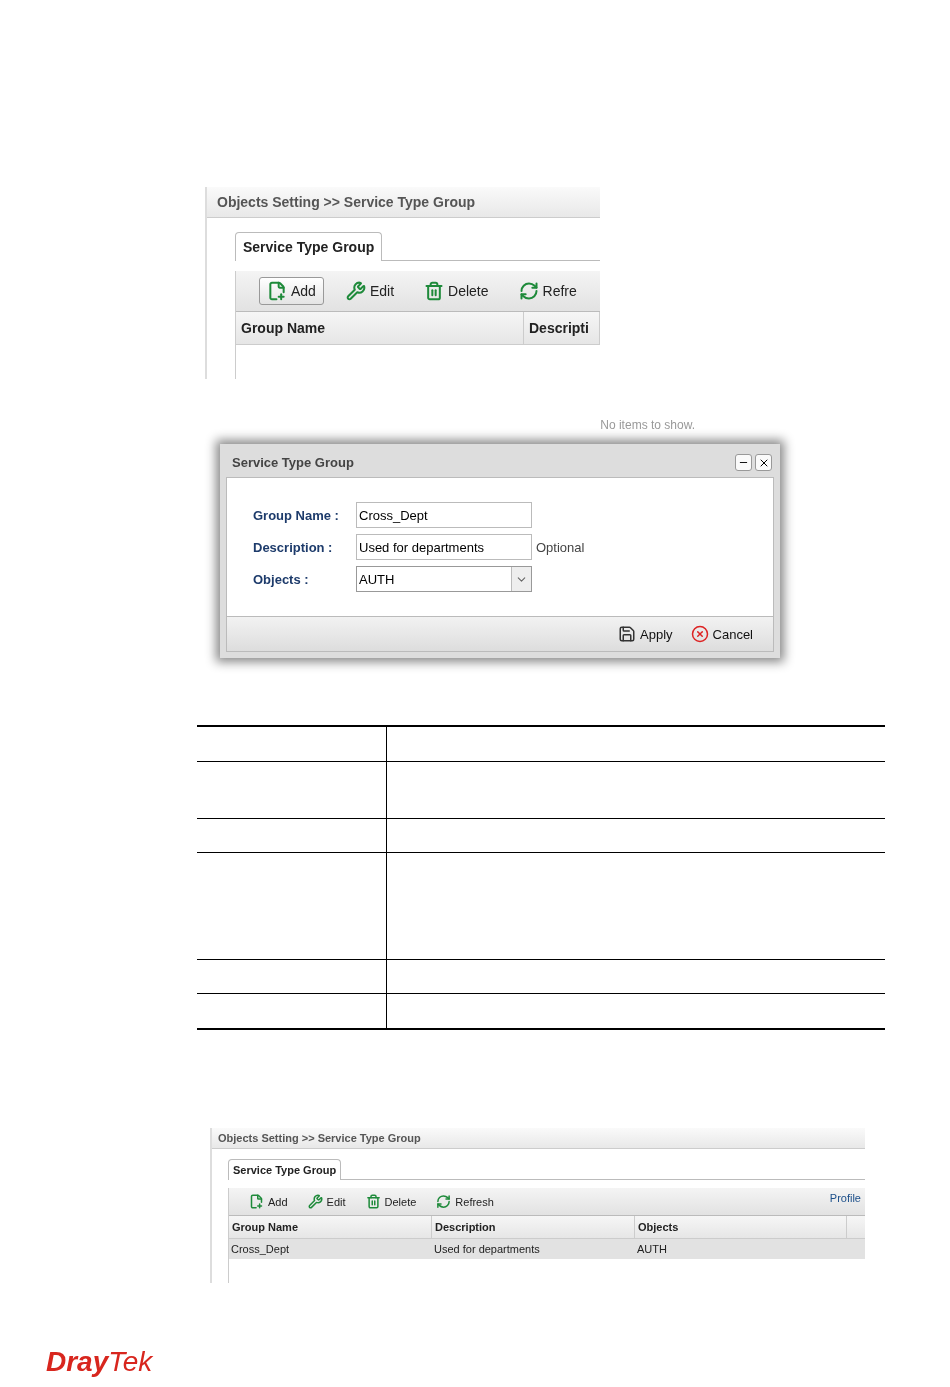 The image size is (950, 1387). Describe the element at coordinates (652, 1249) in the screenshot. I see `table-cell-text: AUTH` at that location.